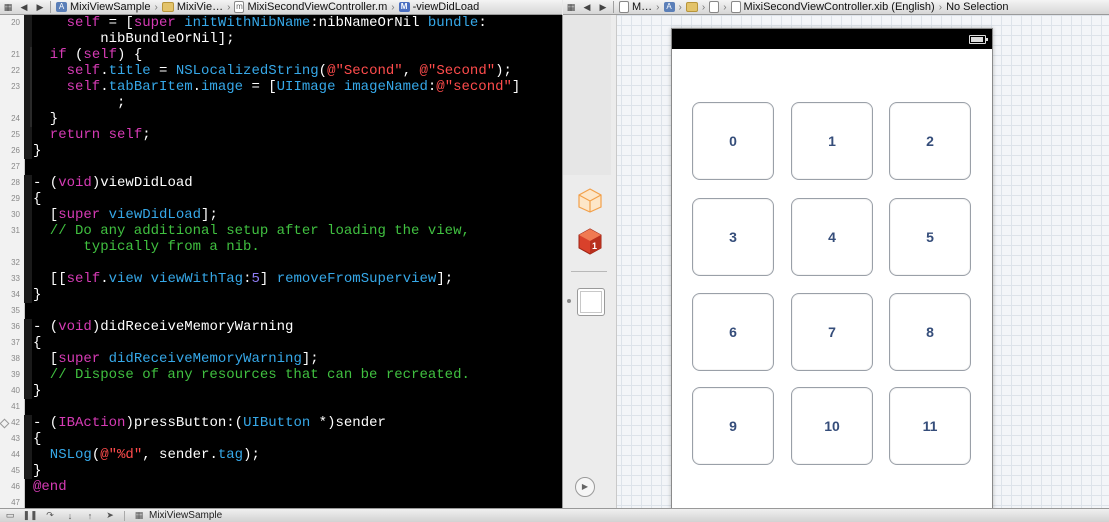  Describe the element at coordinates (590, 200) in the screenshot. I see `files-owner-icon` at that location.